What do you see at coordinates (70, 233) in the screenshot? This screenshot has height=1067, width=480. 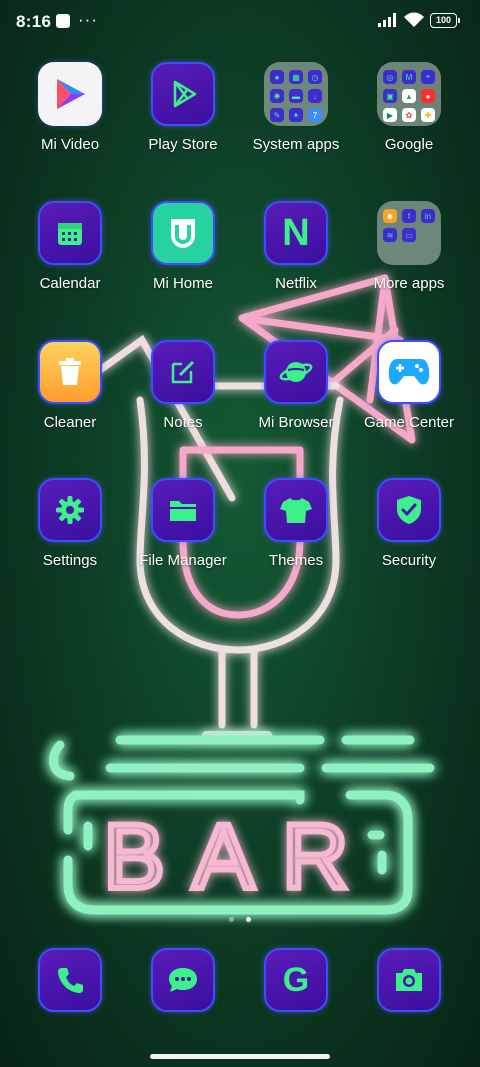 I see `calendar-icon` at bounding box center [70, 233].